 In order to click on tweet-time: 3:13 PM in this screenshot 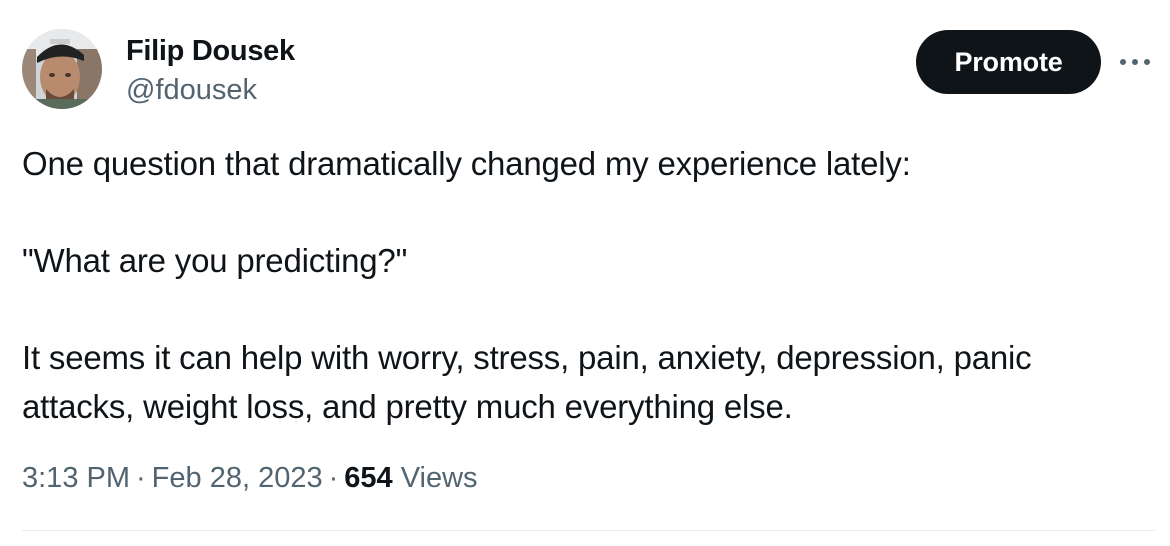, I will do `click(76, 478)`.